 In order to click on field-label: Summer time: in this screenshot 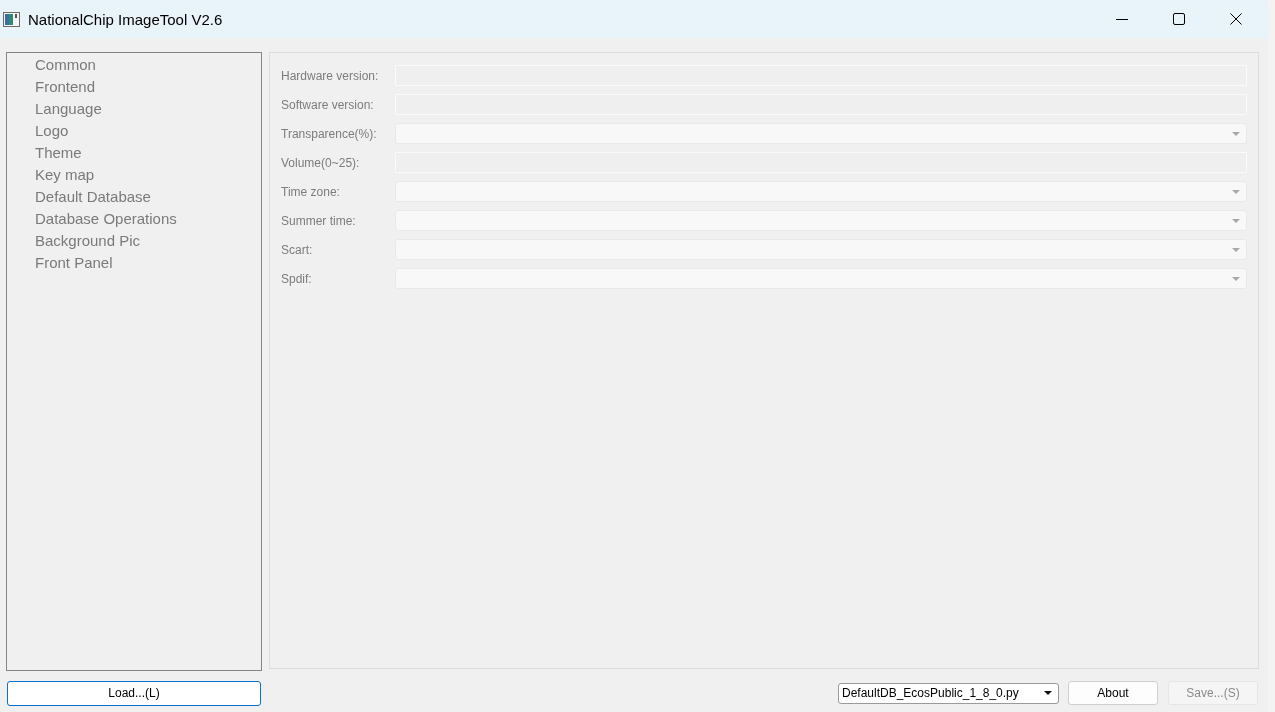, I will do `click(319, 220)`.